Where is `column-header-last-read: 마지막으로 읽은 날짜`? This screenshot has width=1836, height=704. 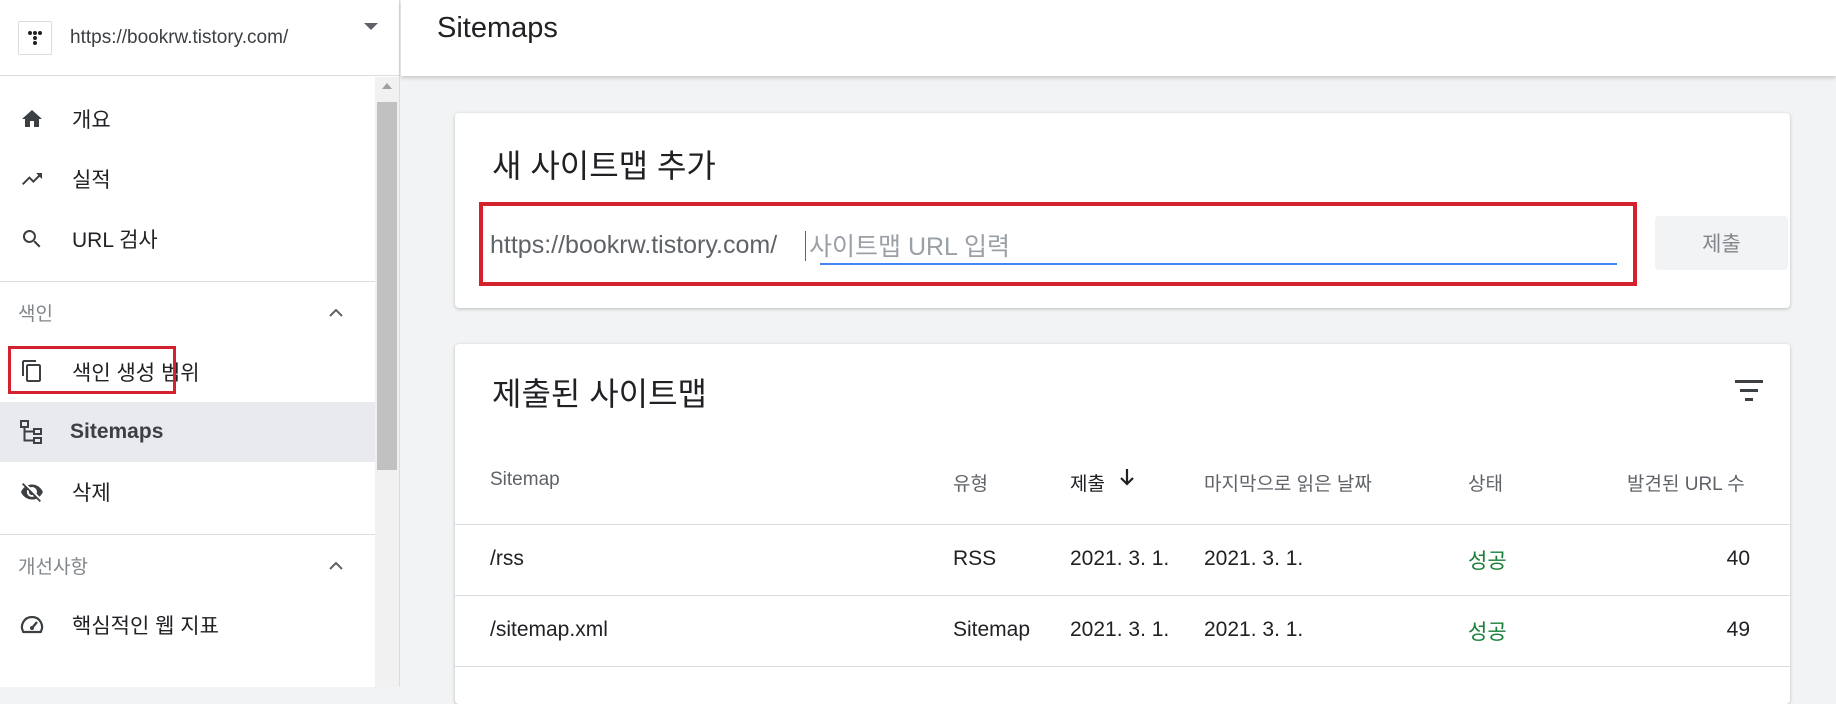
column-header-last-read: 마지막으로 읽은 날짜 is located at coordinates (1288, 482).